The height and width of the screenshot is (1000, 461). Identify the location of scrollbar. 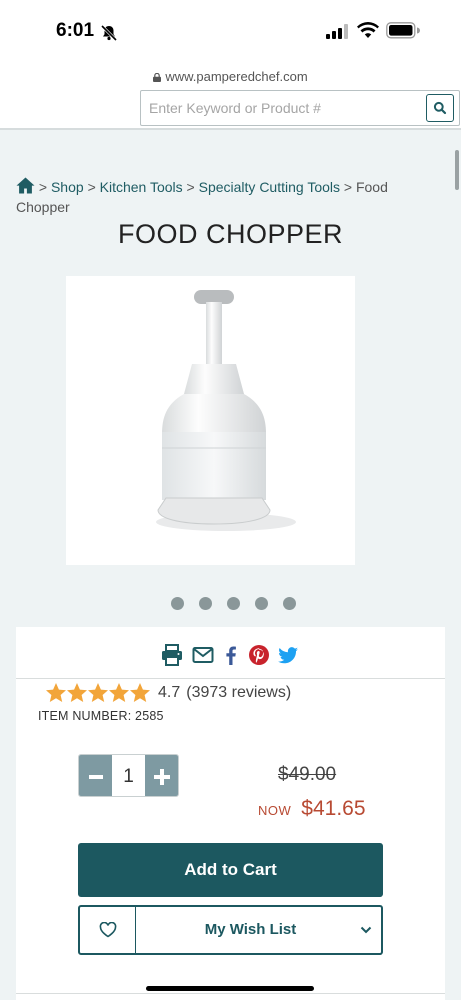
(457, 170).